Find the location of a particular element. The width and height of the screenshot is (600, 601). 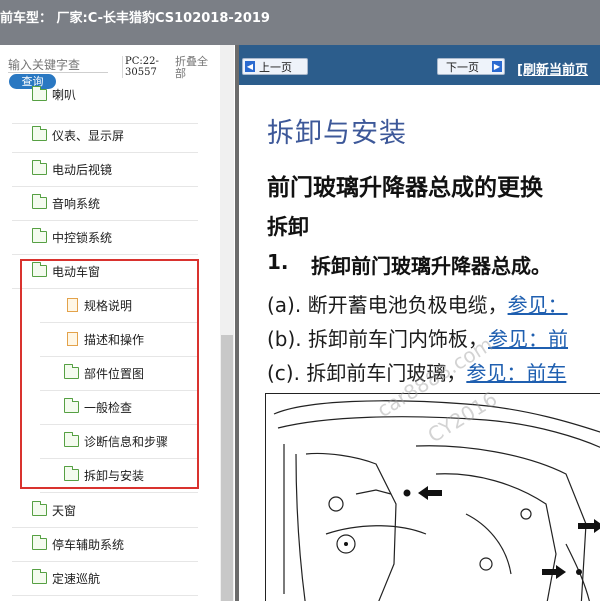

window-title: 前车型： 厂家:C-长丰猎豹CS102018-2019 is located at coordinates (135, 18).